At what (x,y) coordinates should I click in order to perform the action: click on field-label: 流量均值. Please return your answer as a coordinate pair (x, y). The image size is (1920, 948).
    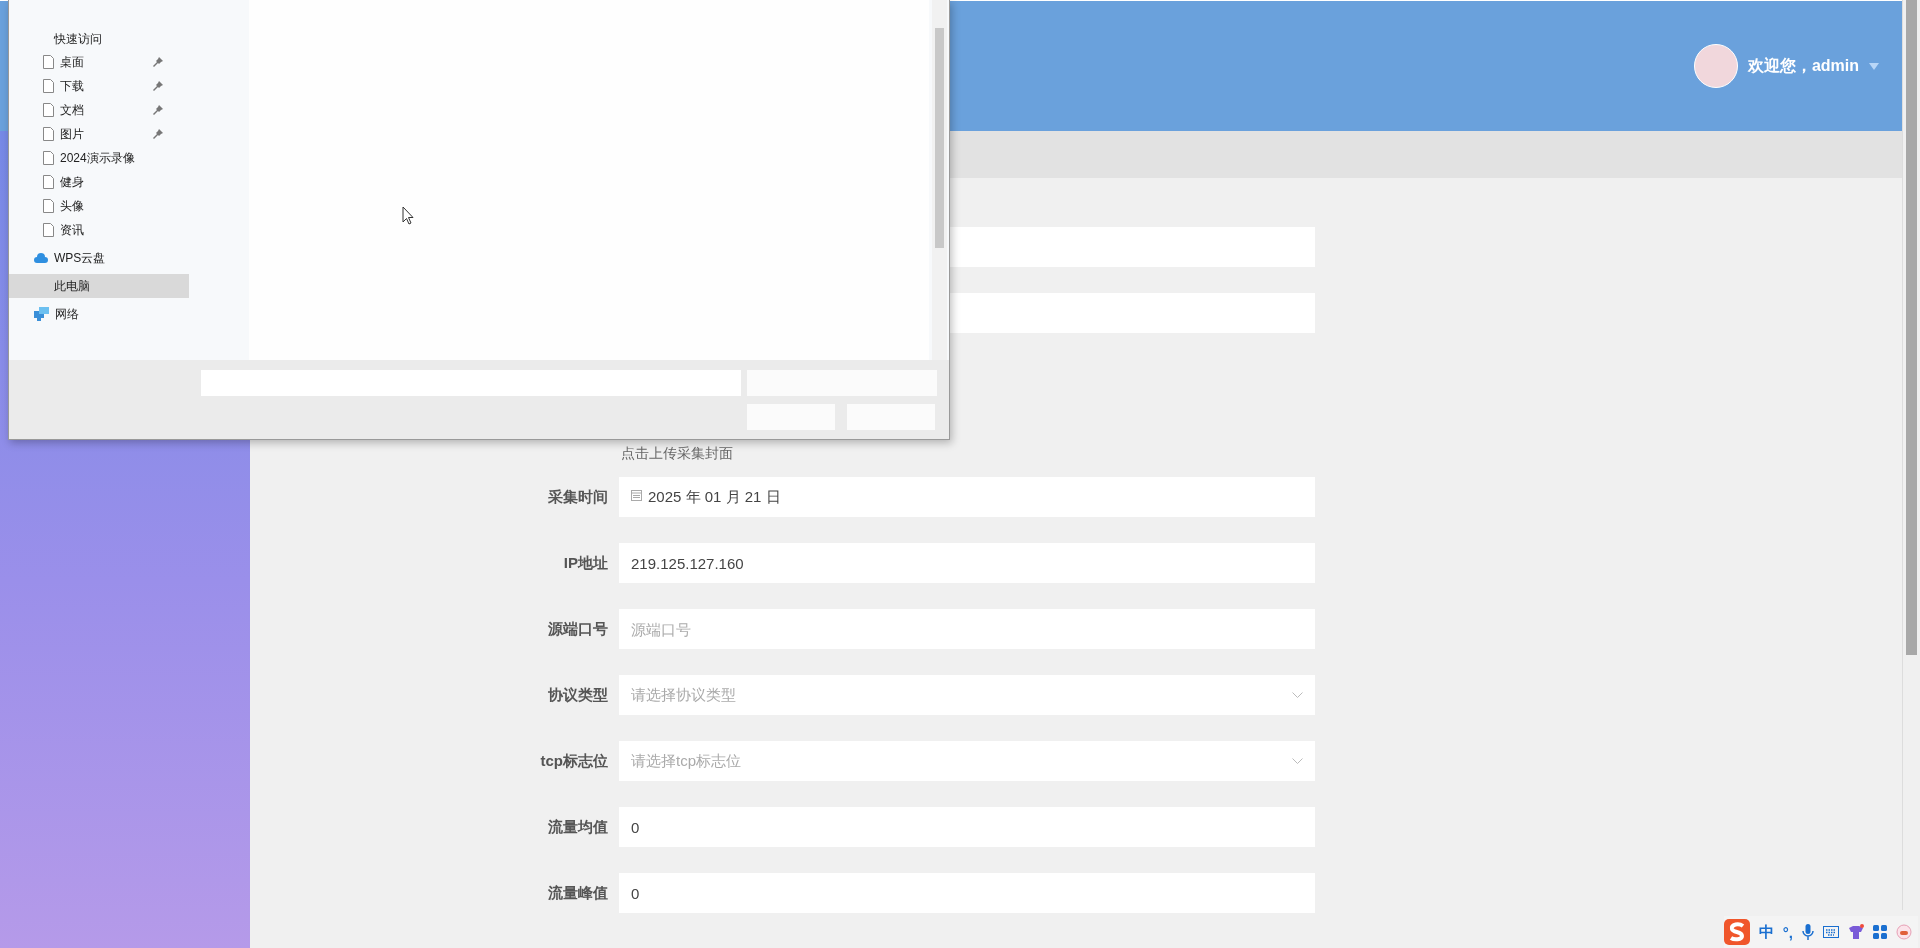
    Looking at the image, I should click on (577, 827).